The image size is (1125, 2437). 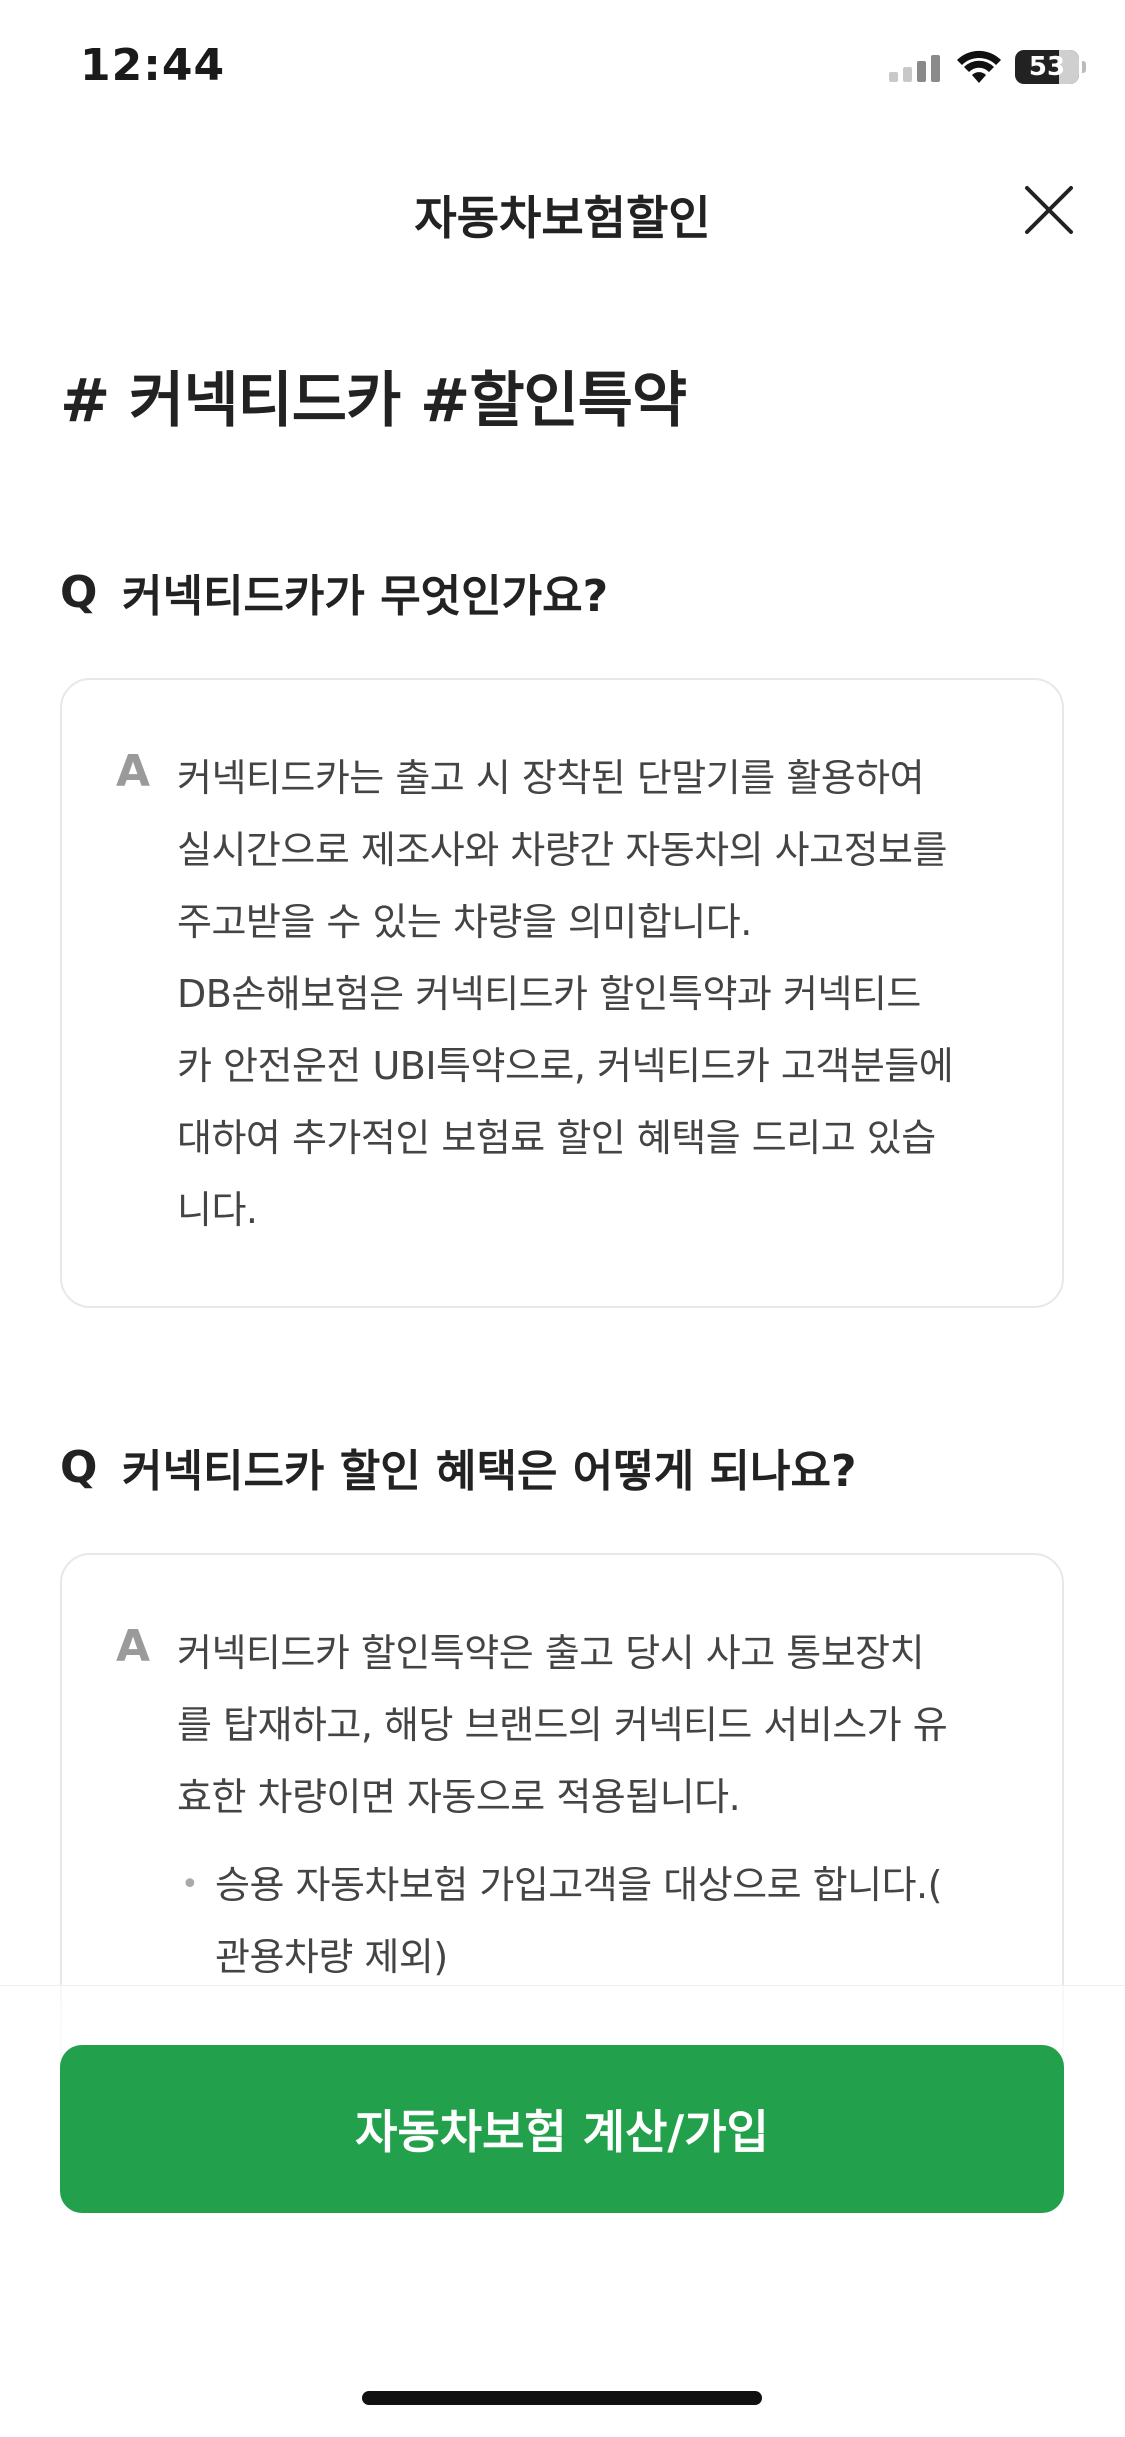 I want to click on battery-icon: 53, so click(x=1050, y=67).